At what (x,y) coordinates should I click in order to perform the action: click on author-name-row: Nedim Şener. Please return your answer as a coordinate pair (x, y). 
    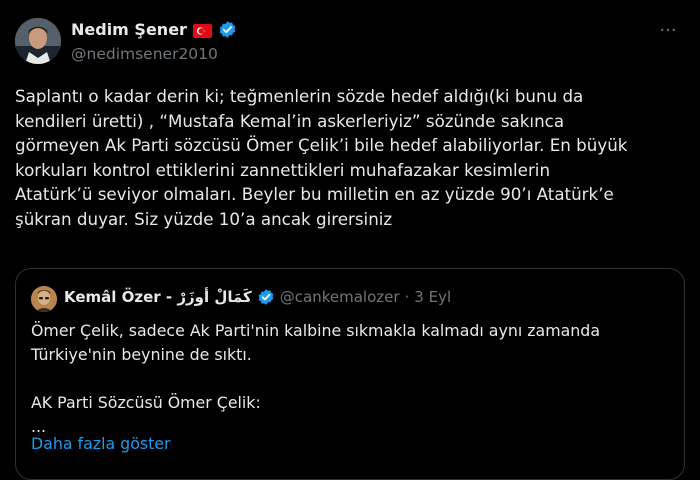
    Looking at the image, I should click on (154, 29).